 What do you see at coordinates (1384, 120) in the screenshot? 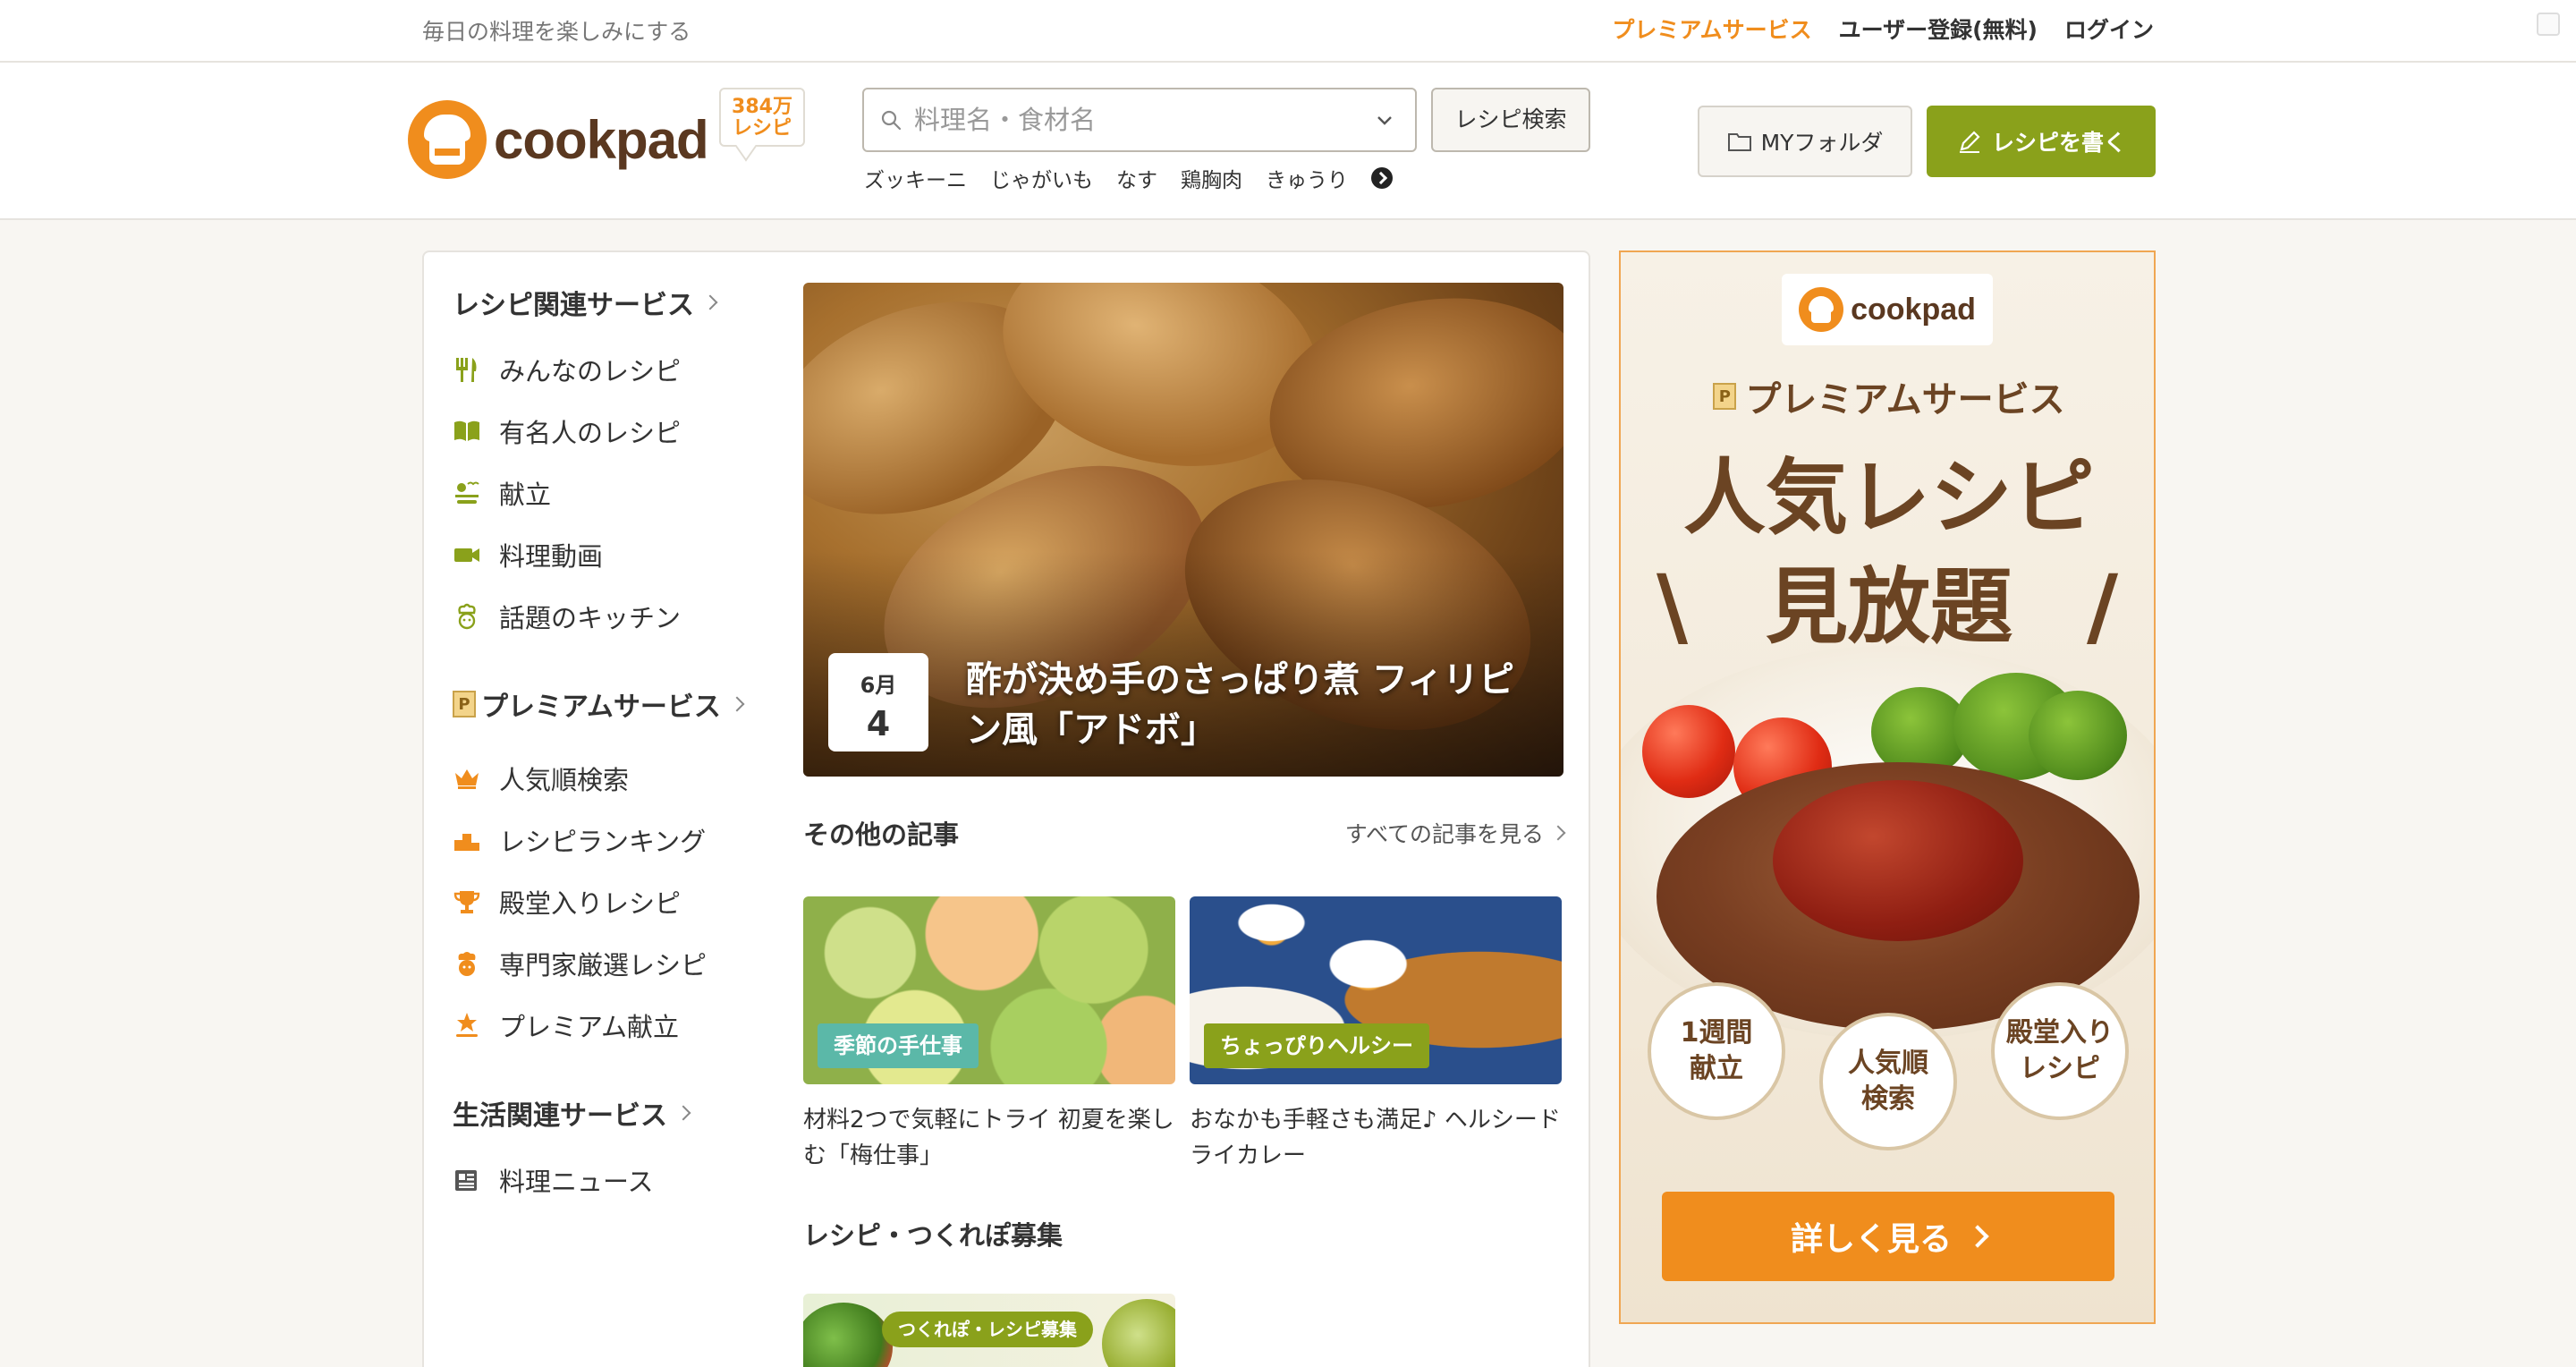
I see `chevron-down-icon` at bounding box center [1384, 120].